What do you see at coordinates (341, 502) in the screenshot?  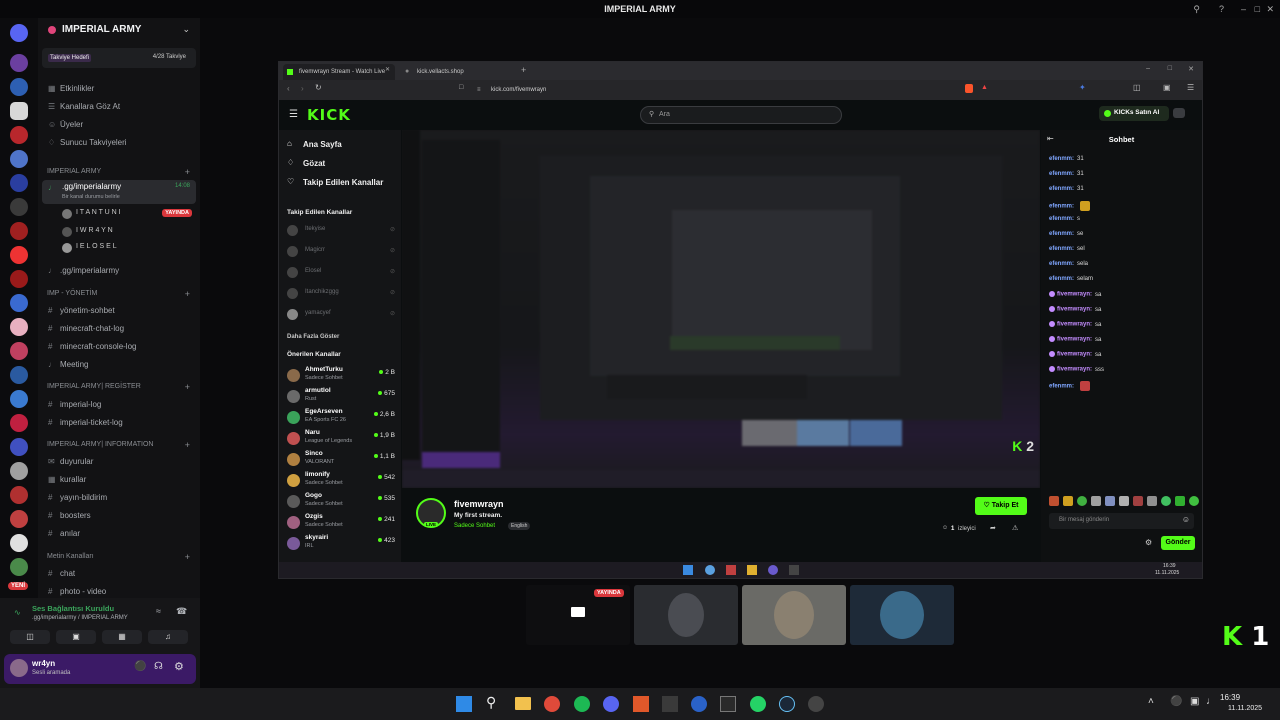 I see `recommended-channel: Gogo Sadece Sohbet 535` at bounding box center [341, 502].